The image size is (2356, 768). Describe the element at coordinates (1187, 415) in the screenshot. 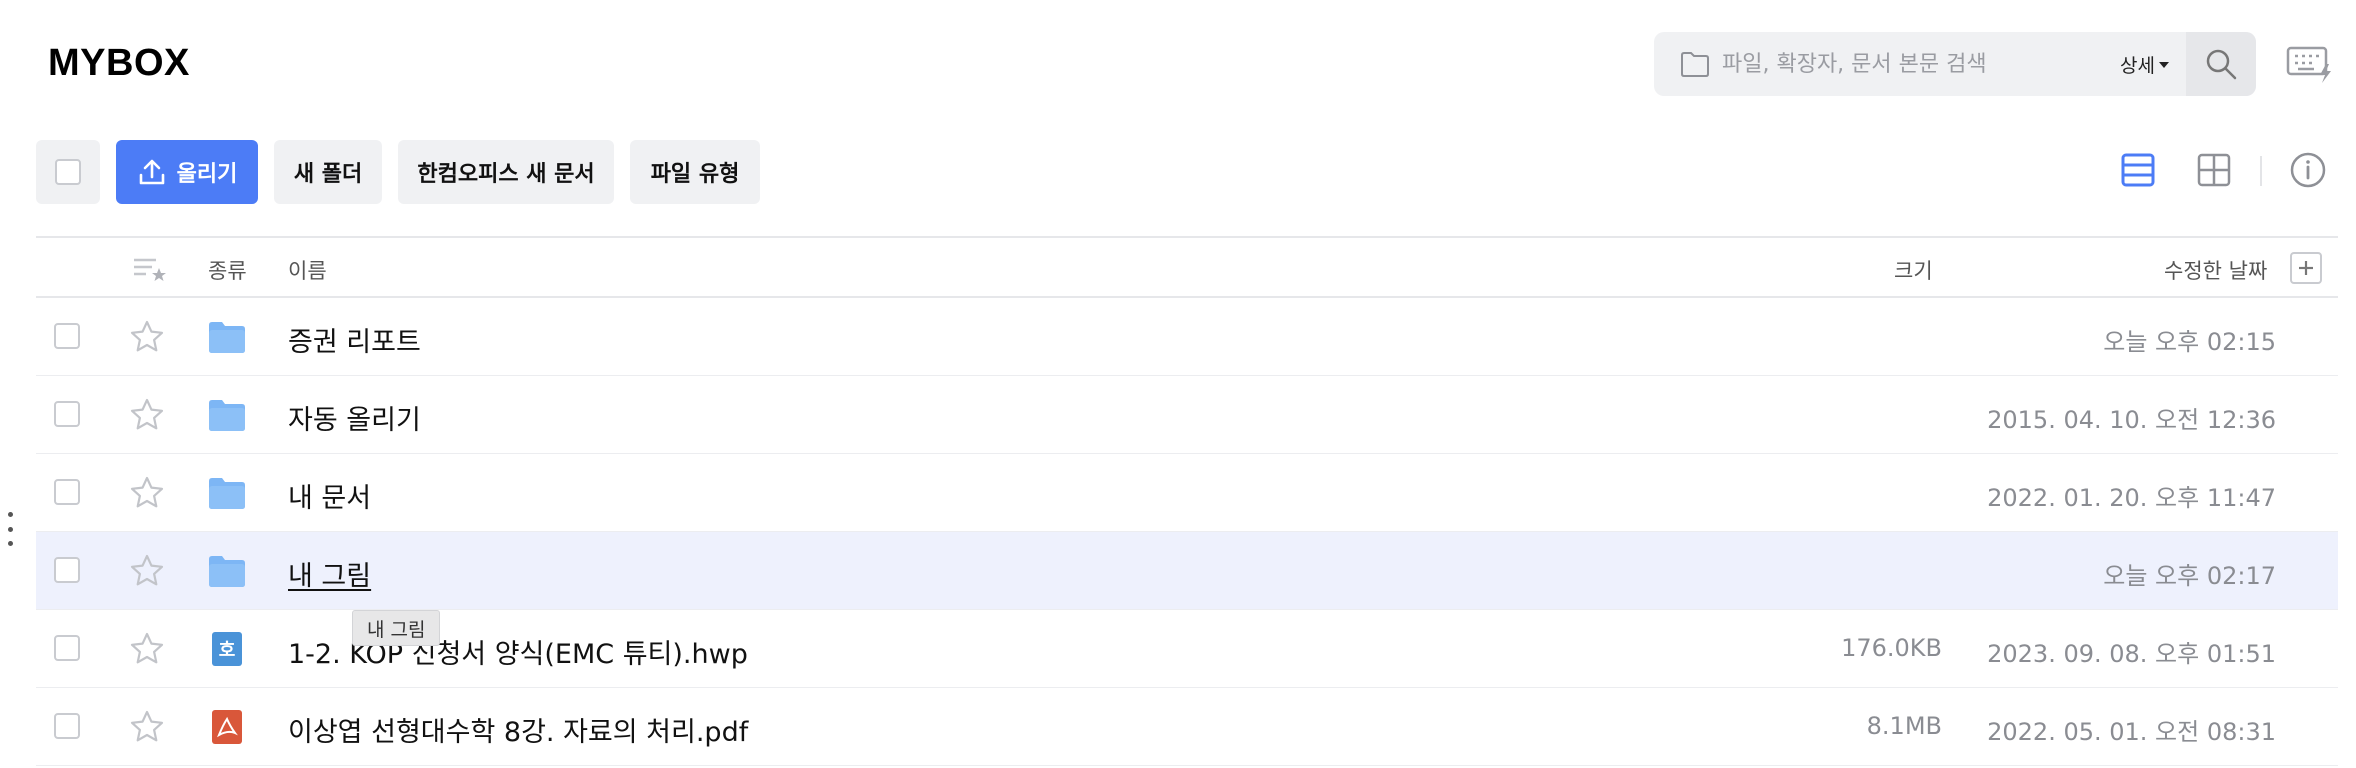

I see `table-row: 자동 올리기 2015. 04. 10. 오전 12:36` at that location.